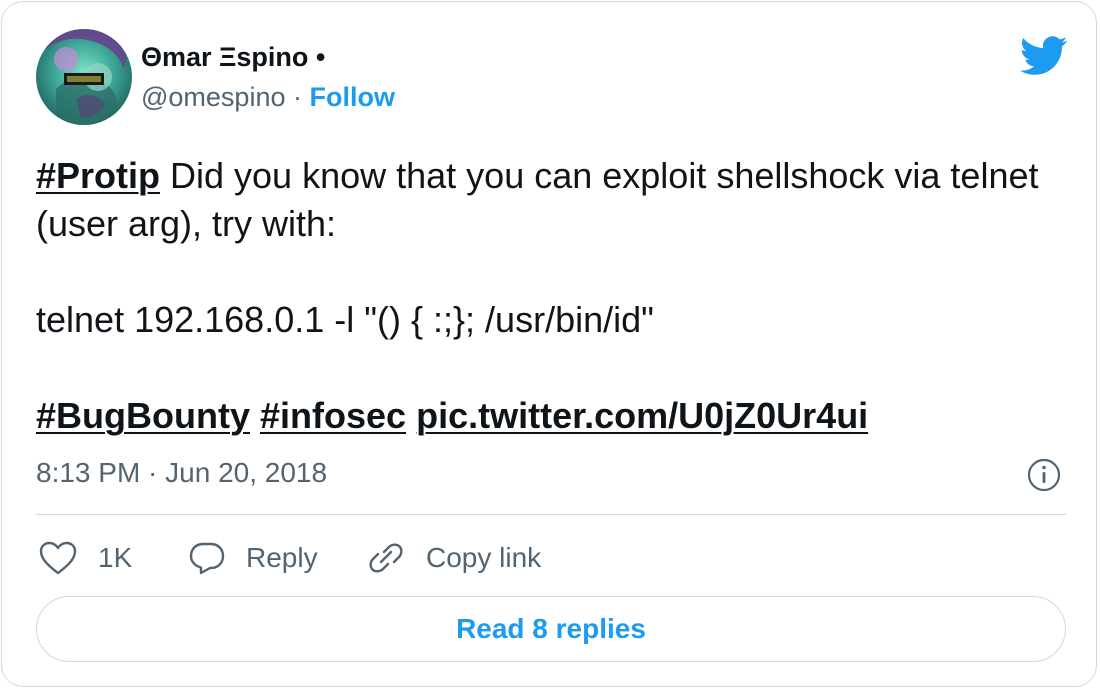  What do you see at coordinates (233, 57) in the screenshot?
I see `author-name: Θmar Ξspino •` at bounding box center [233, 57].